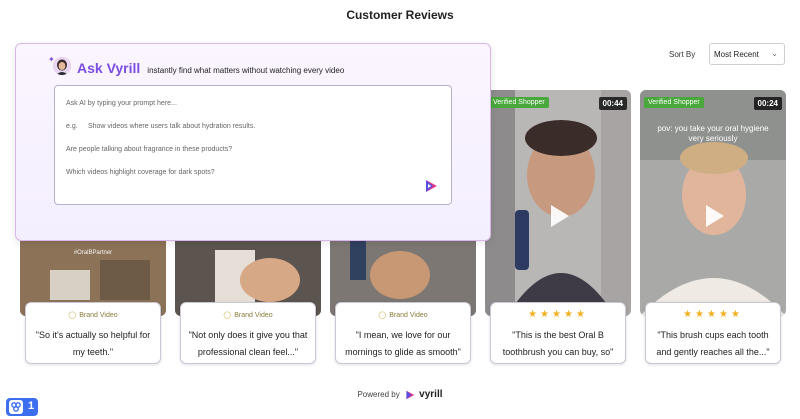 The width and height of the screenshot is (800, 419). I want to click on video-duration: 00:44, so click(612, 103).